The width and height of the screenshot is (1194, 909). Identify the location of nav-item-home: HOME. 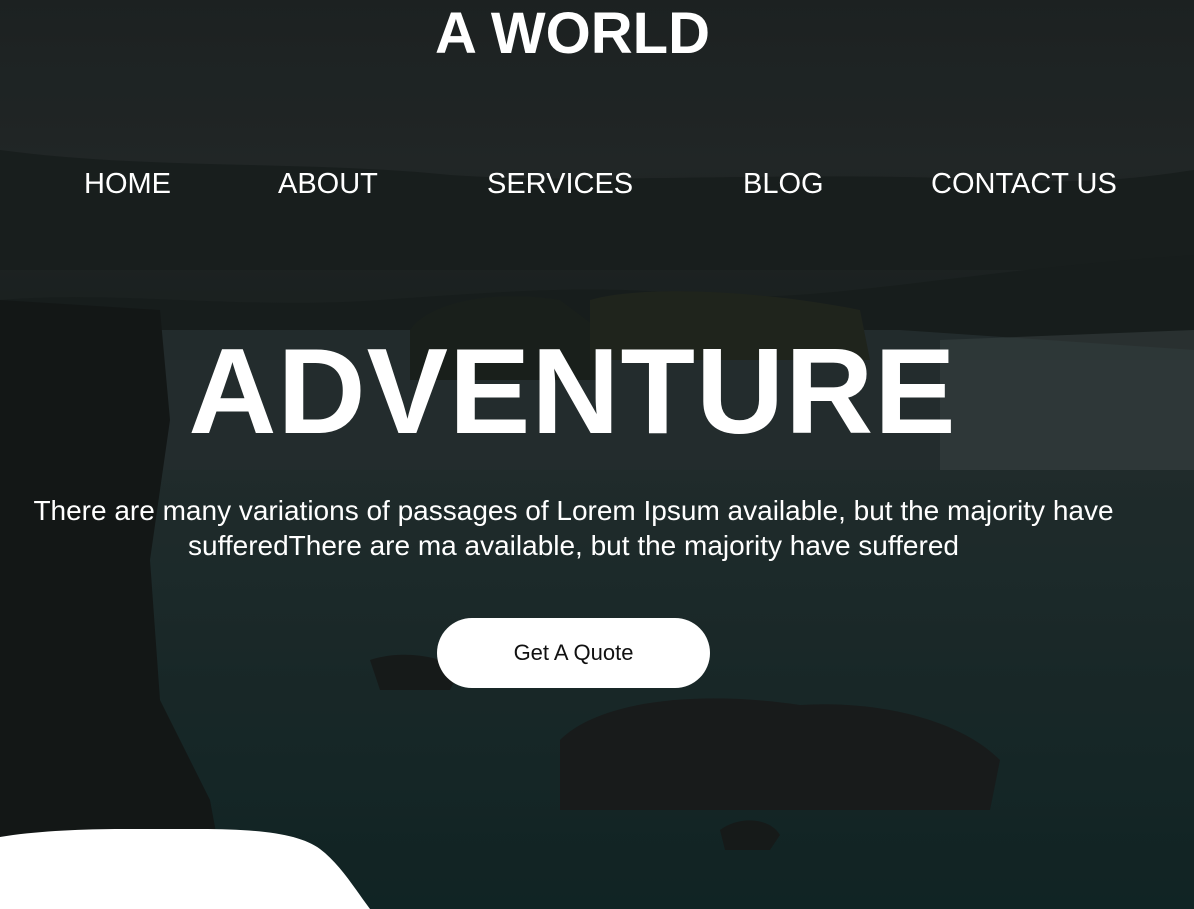
(127, 184).